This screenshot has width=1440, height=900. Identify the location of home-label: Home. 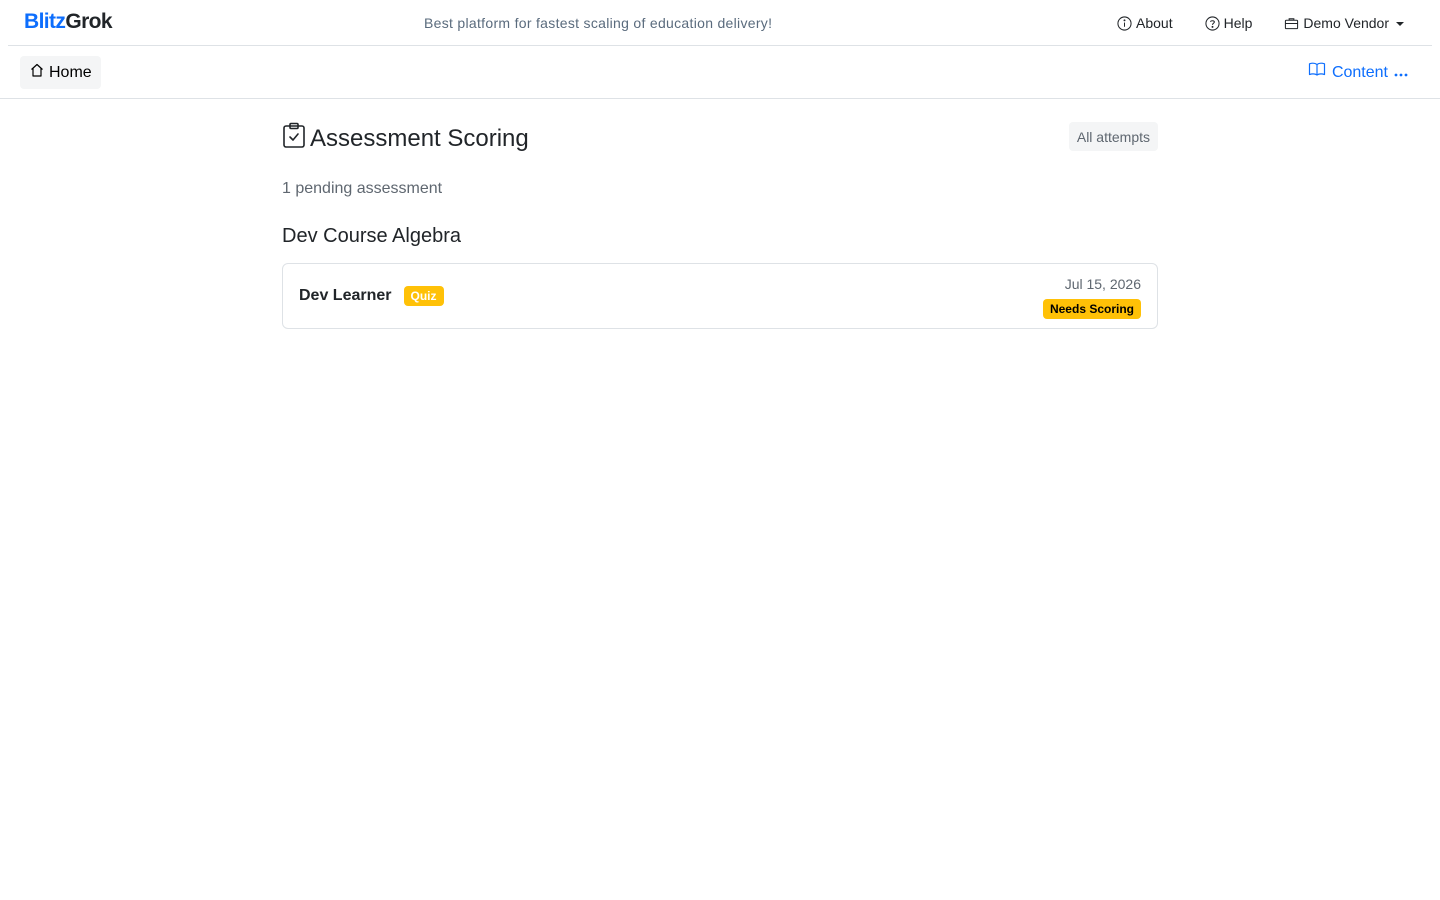
(70, 72).